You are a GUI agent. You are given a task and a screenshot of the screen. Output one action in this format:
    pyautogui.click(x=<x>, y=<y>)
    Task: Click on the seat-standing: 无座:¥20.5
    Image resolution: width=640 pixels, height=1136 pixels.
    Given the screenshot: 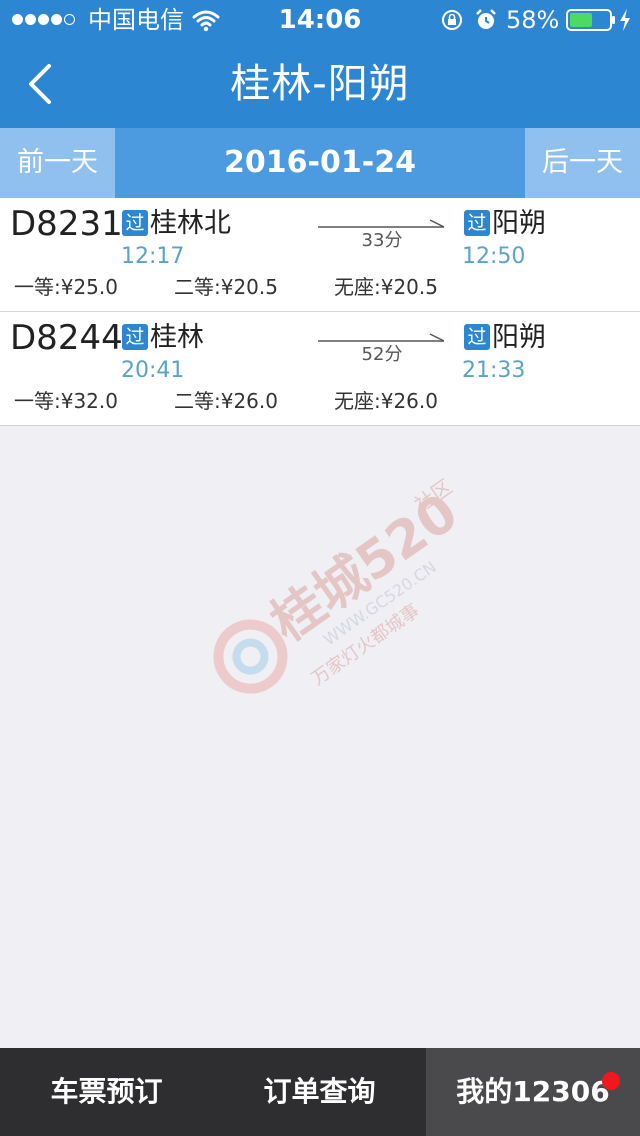 What is the action you would take?
    pyautogui.click(x=386, y=287)
    